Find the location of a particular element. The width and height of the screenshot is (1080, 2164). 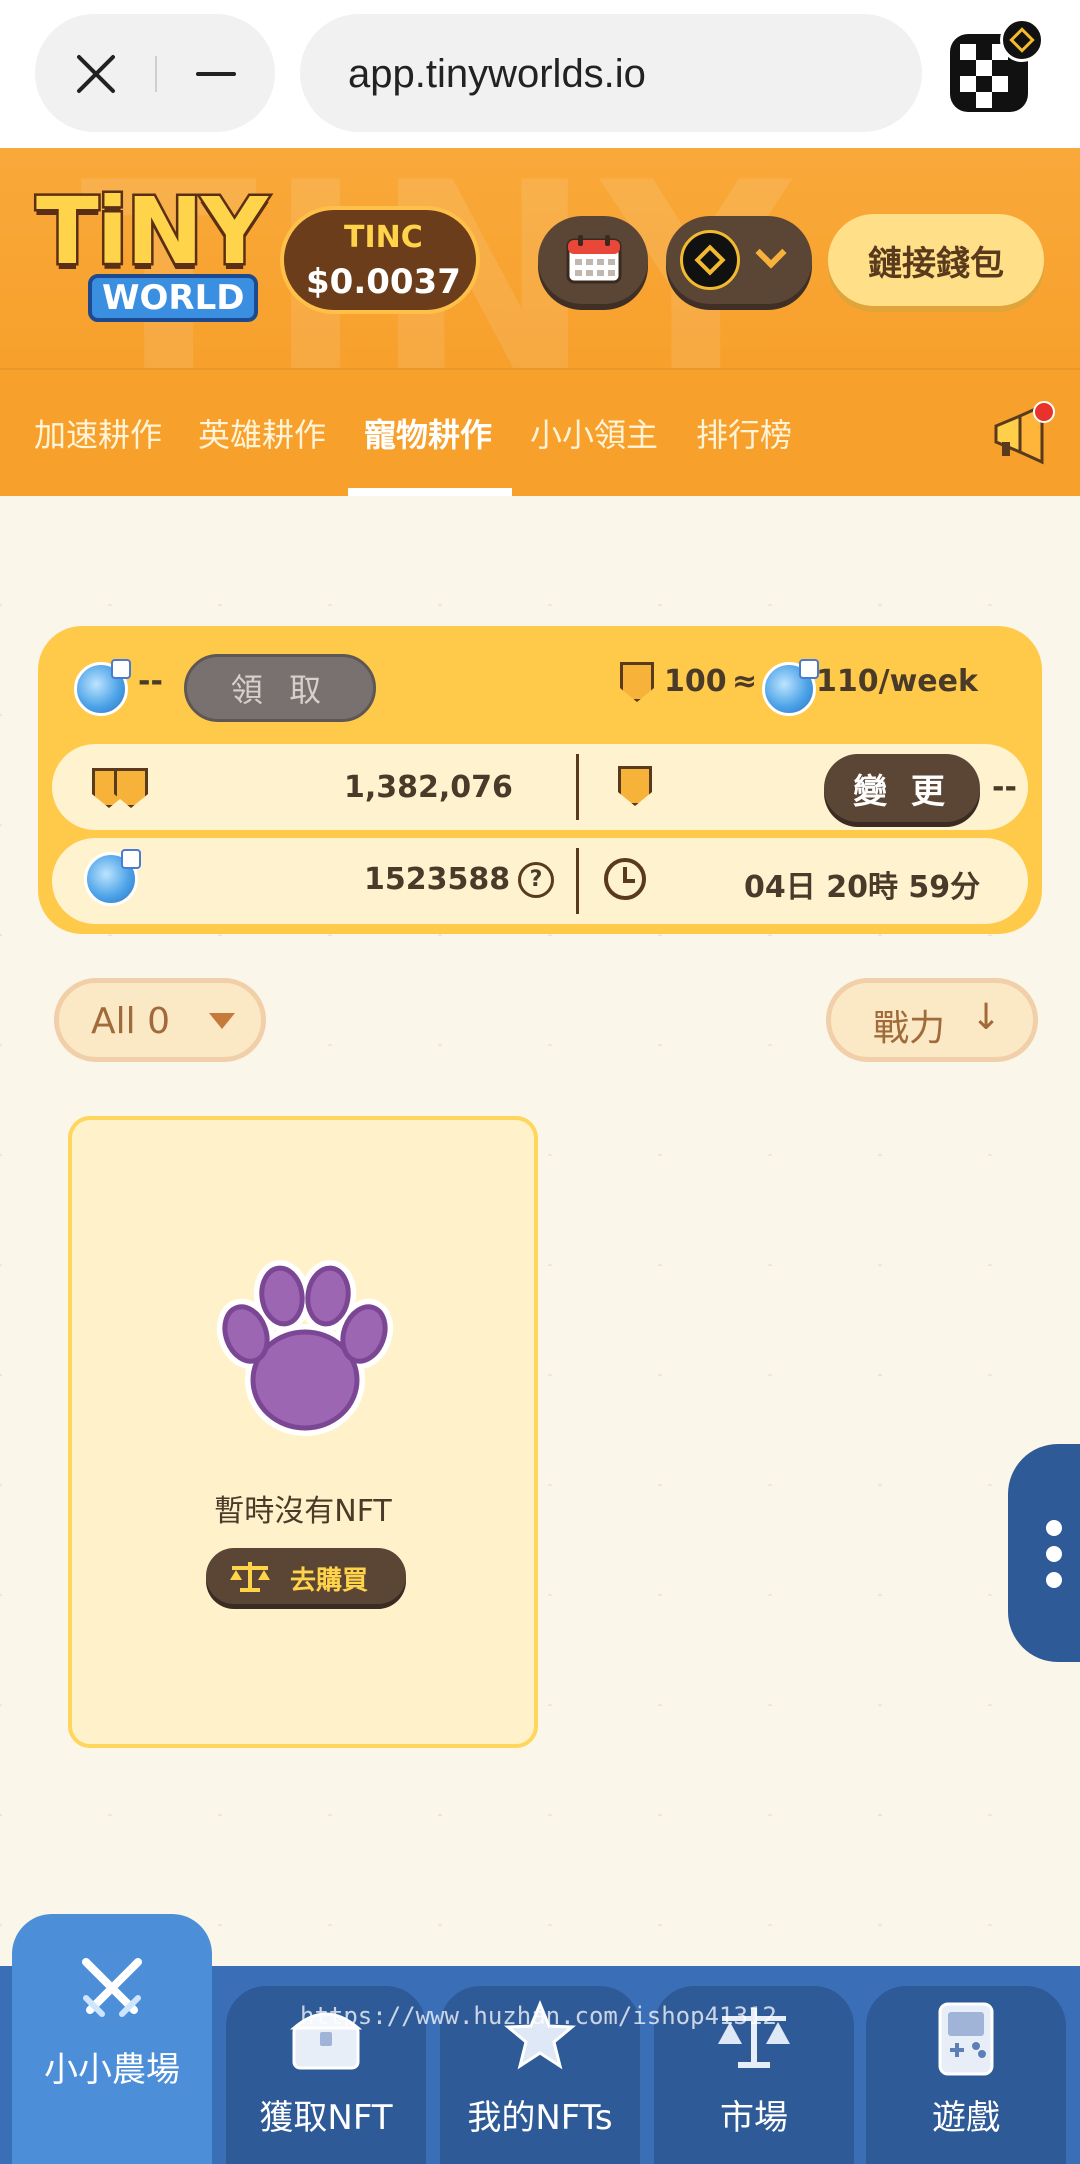

filter-dropdown: All 0 is located at coordinates (160, 1020).